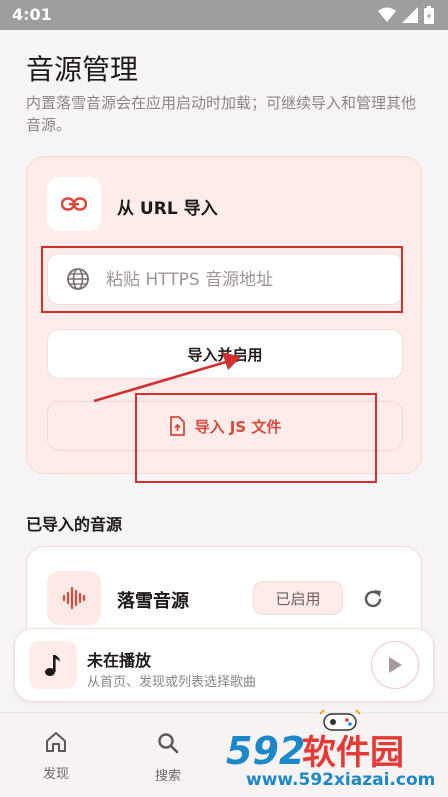  What do you see at coordinates (168, 743) in the screenshot?
I see `search-icon` at bounding box center [168, 743].